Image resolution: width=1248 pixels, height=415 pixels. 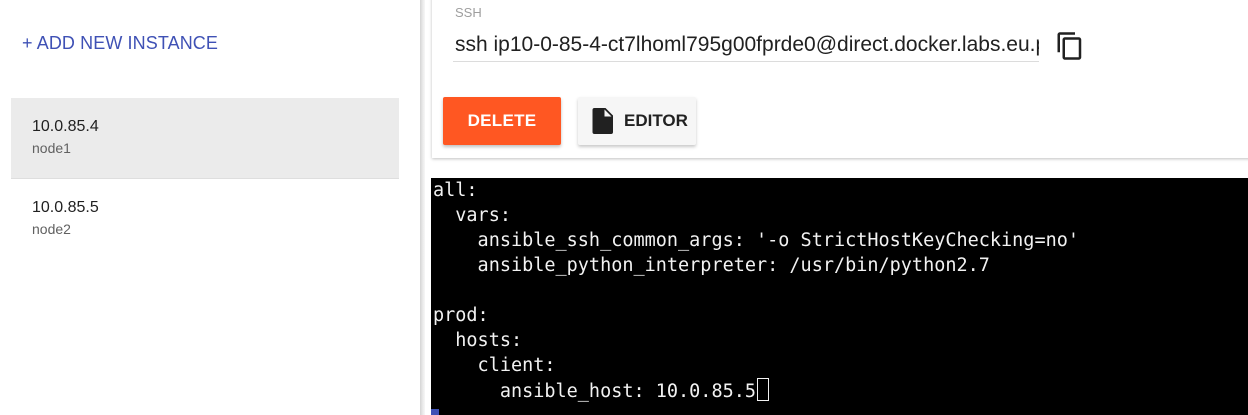 What do you see at coordinates (65, 207) in the screenshot?
I see `instance-ip: 10.0.85.5` at bounding box center [65, 207].